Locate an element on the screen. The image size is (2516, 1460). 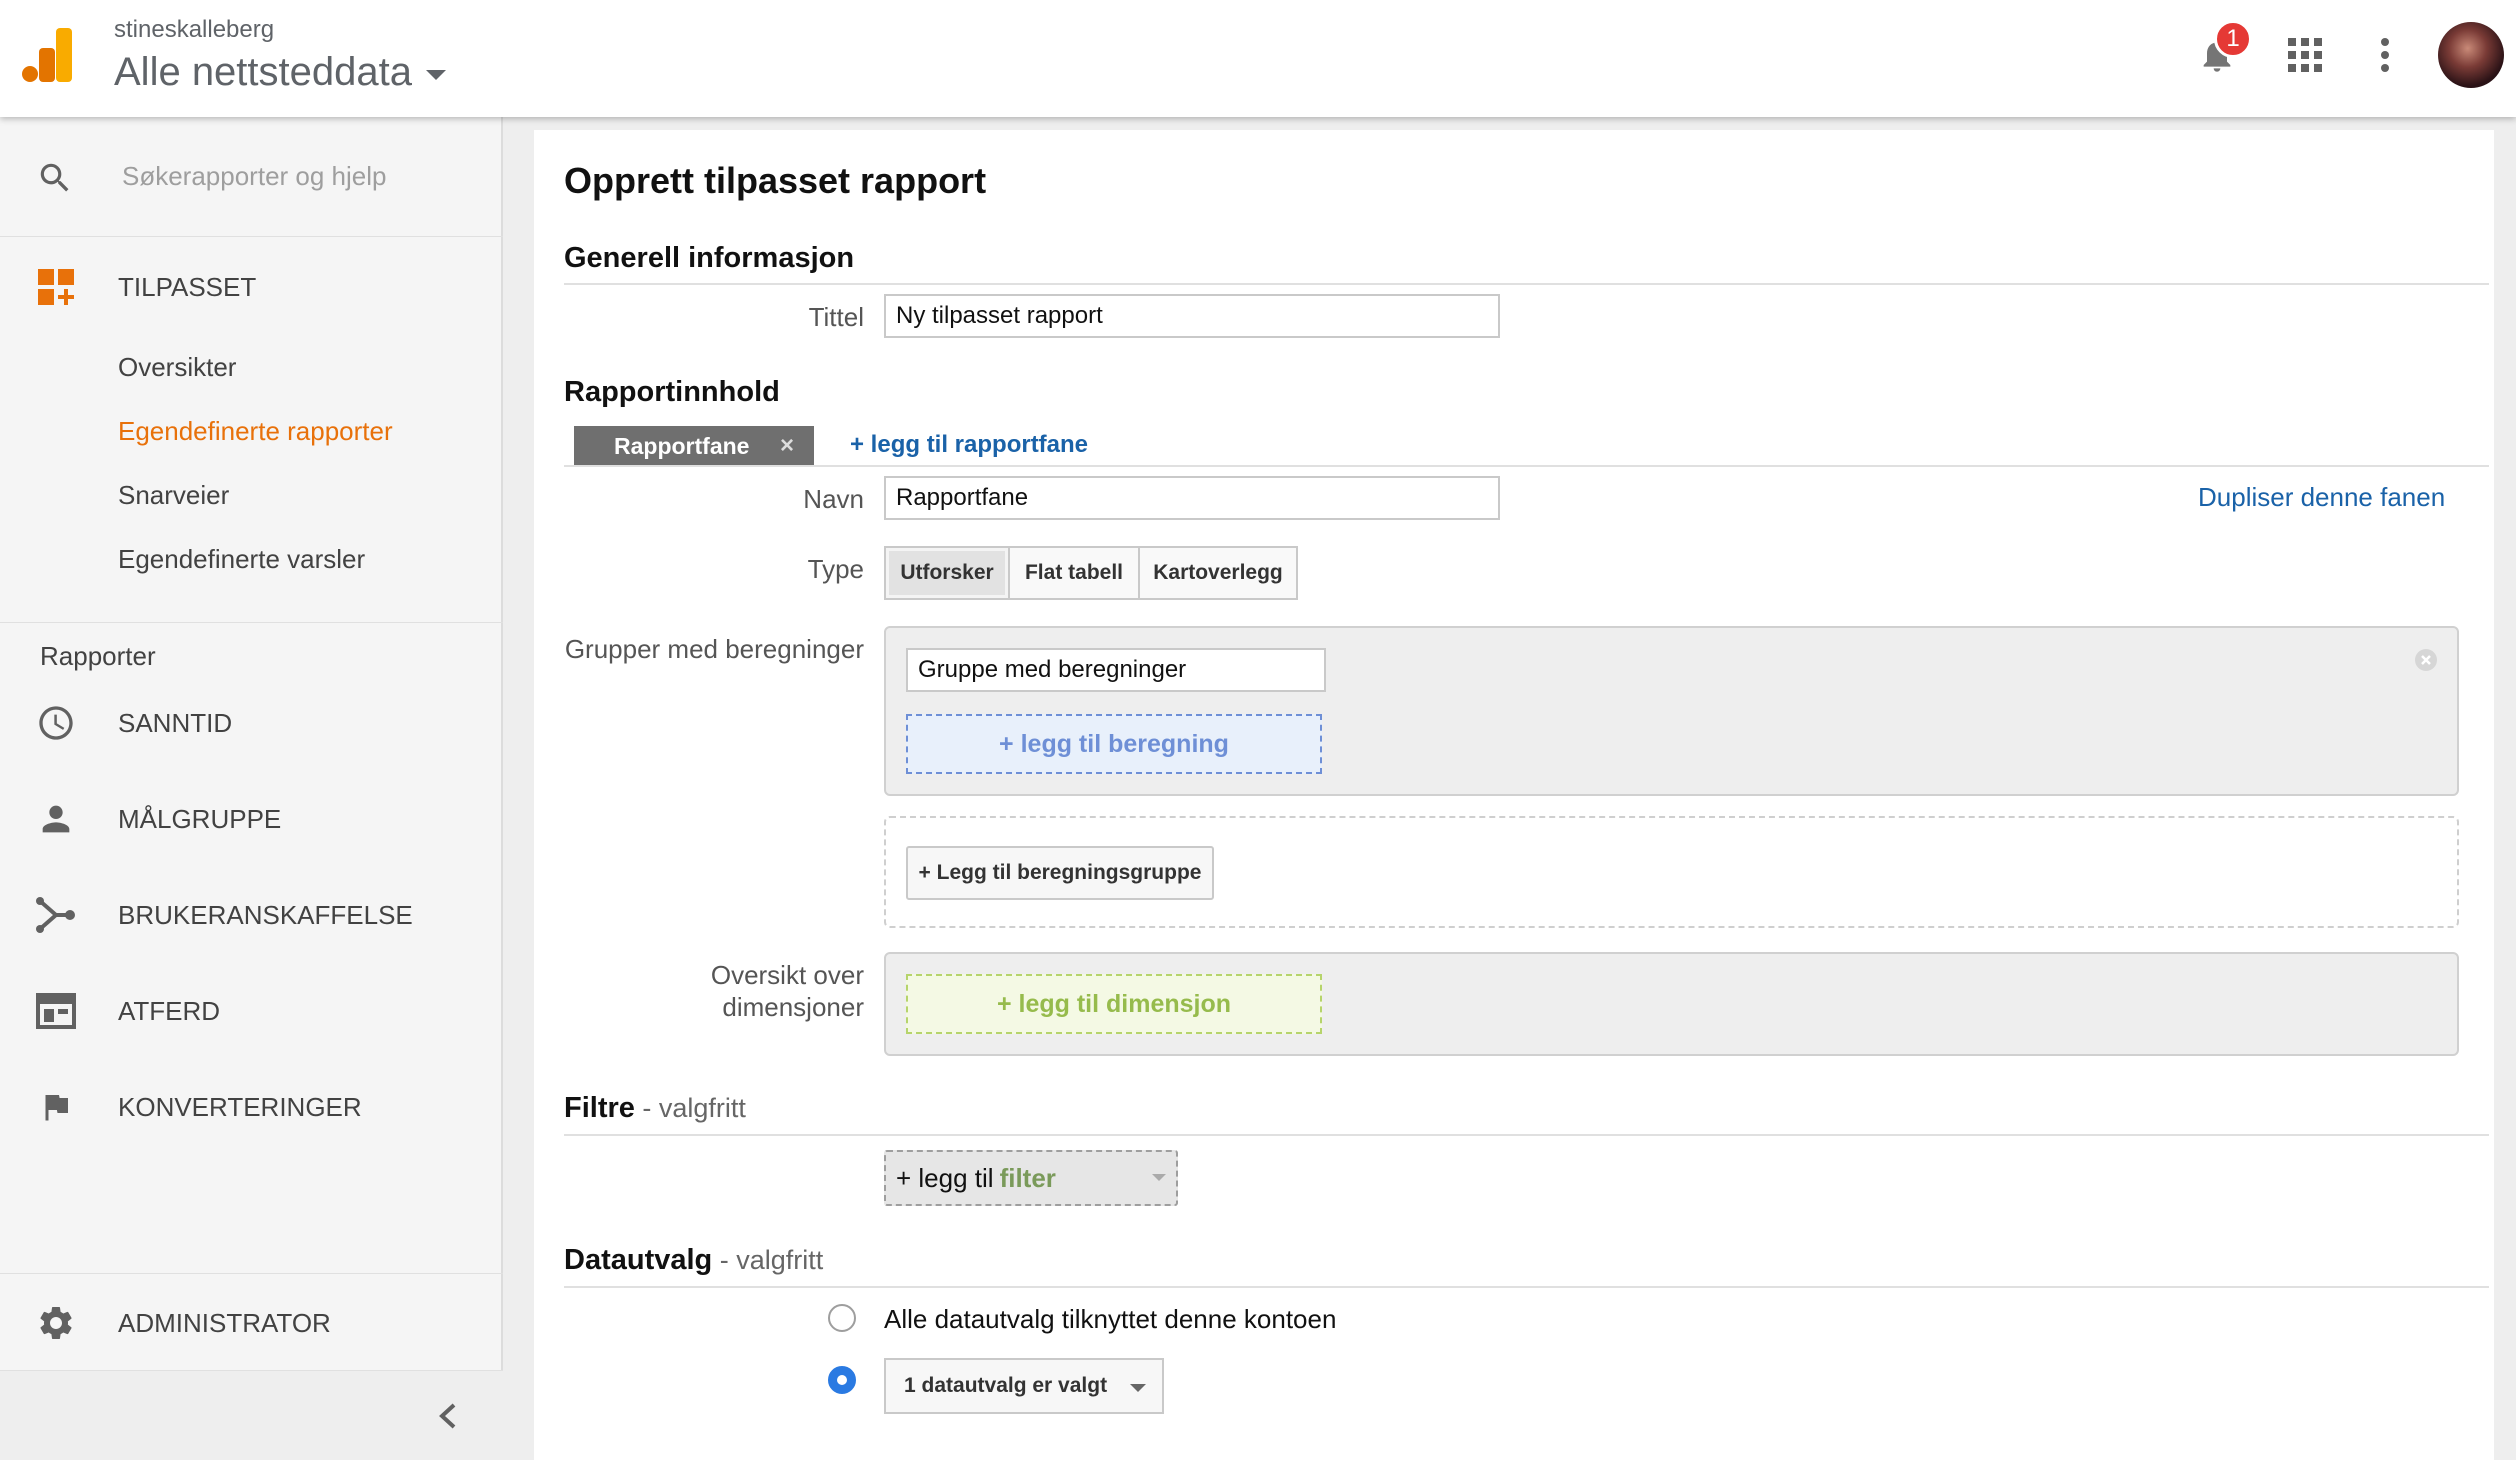
sidebar-search: Søkerapporter og hjelp is located at coordinates (251, 177).